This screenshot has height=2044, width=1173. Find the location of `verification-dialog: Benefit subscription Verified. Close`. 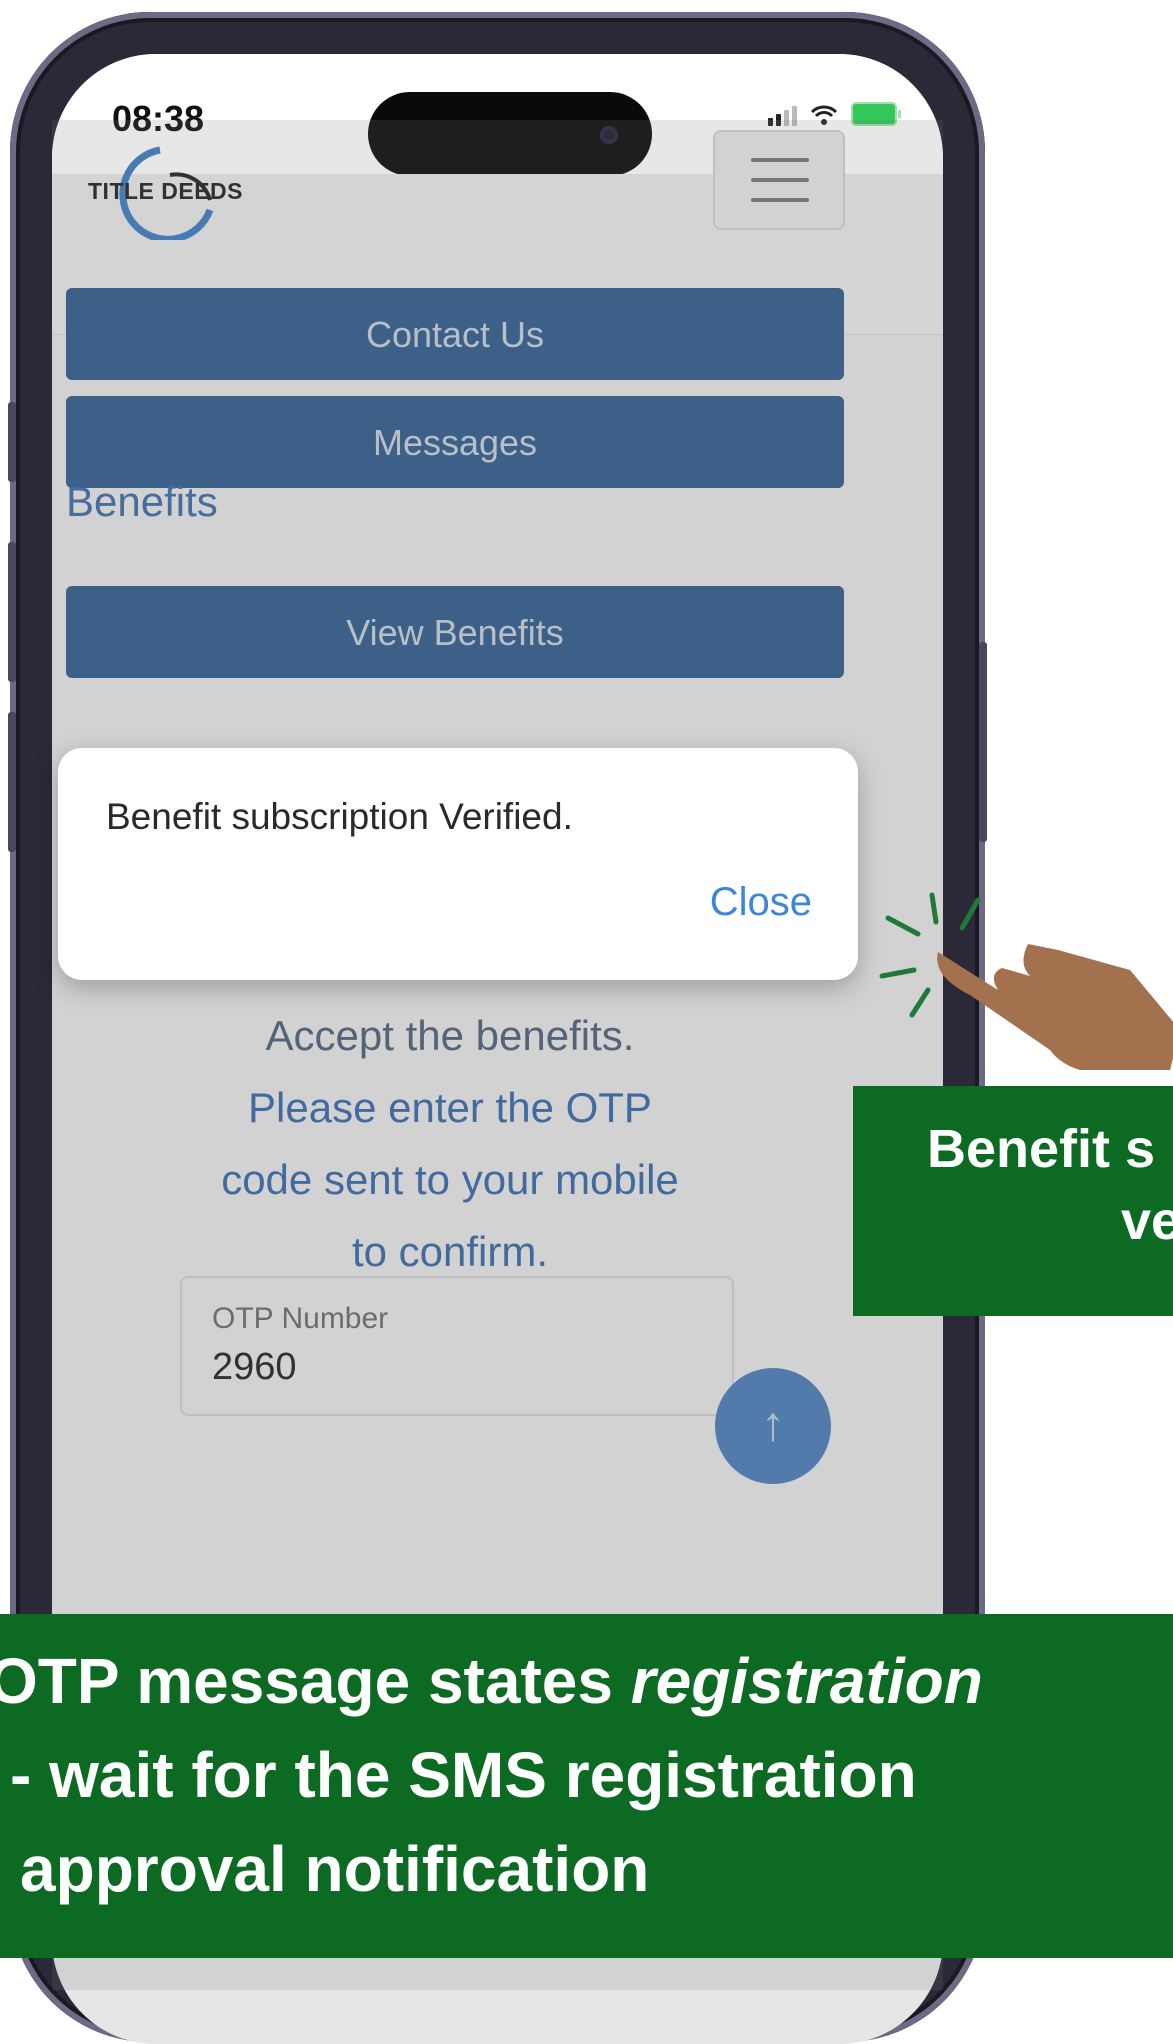

verification-dialog: Benefit subscription Verified. Close is located at coordinates (458, 864).